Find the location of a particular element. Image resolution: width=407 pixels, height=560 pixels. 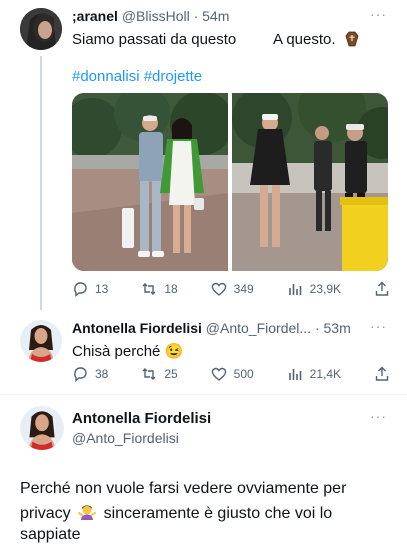

user-handle: @BlissHoll is located at coordinates (156, 16).